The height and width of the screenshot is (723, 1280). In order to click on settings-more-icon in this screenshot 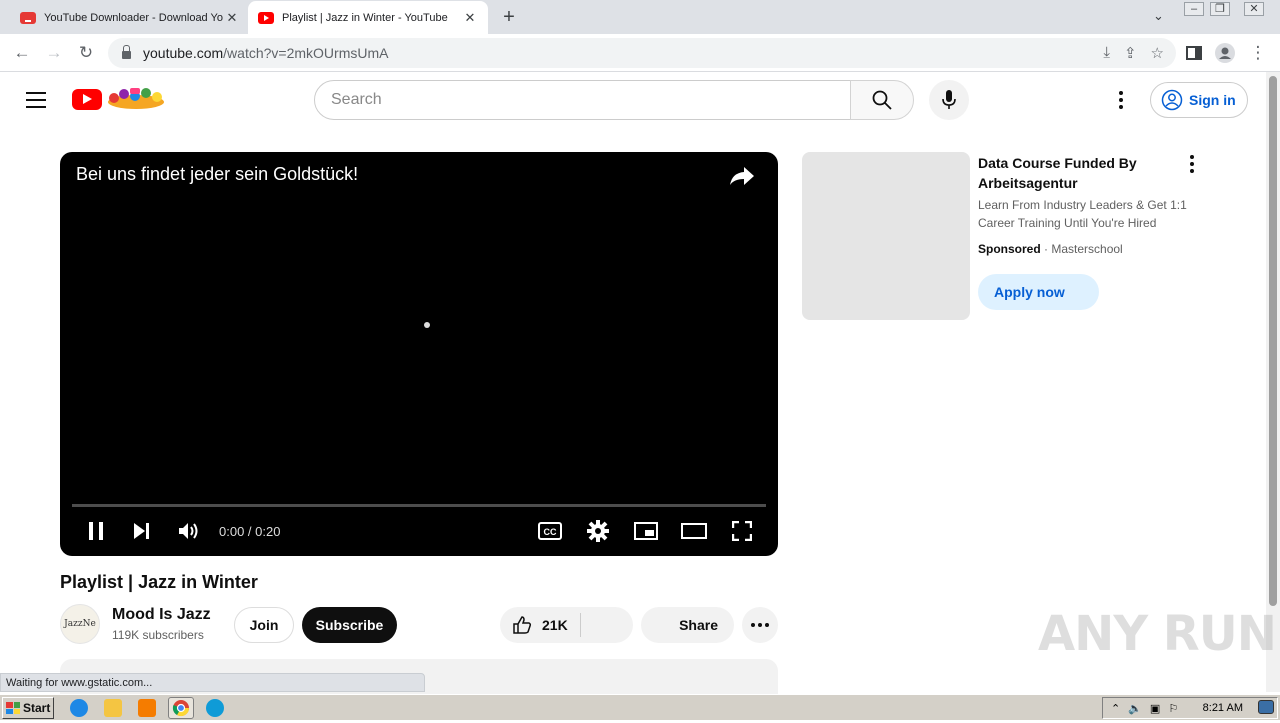, I will do `click(1121, 100)`.